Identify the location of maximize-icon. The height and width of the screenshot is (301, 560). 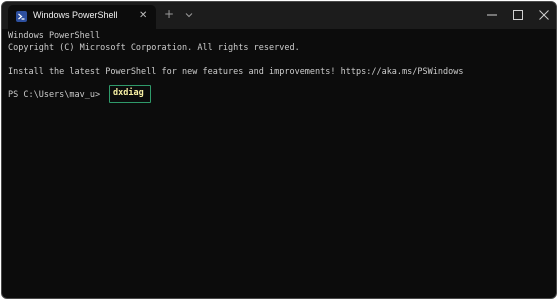
(518, 15).